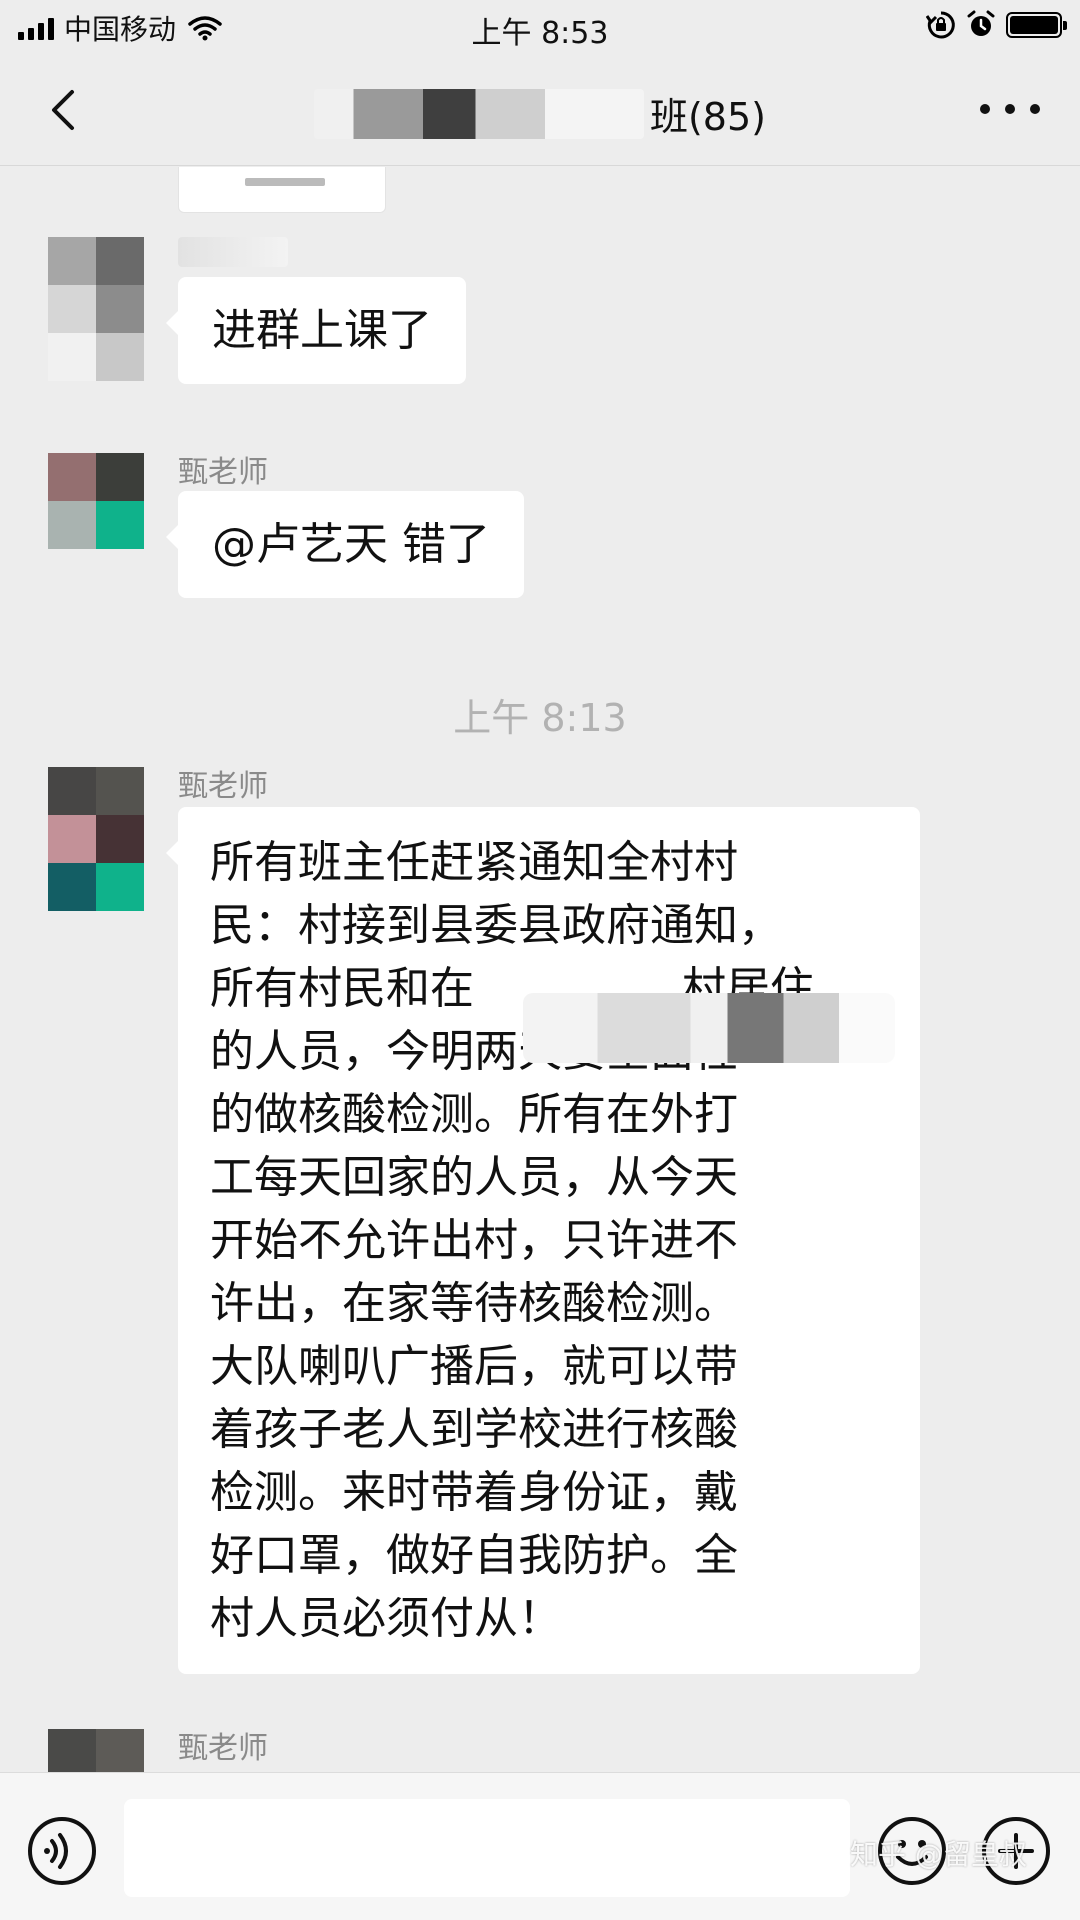  I want to click on message-line: 工每天回家的人员，从今天, so click(474, 1177).